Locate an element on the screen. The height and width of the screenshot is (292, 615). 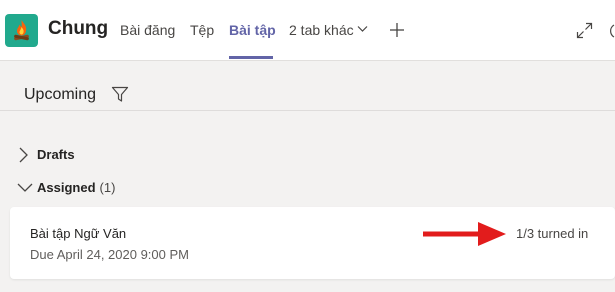
assignment-title: Bài tập Ngữ Văn is located at coordinates (78, 233).